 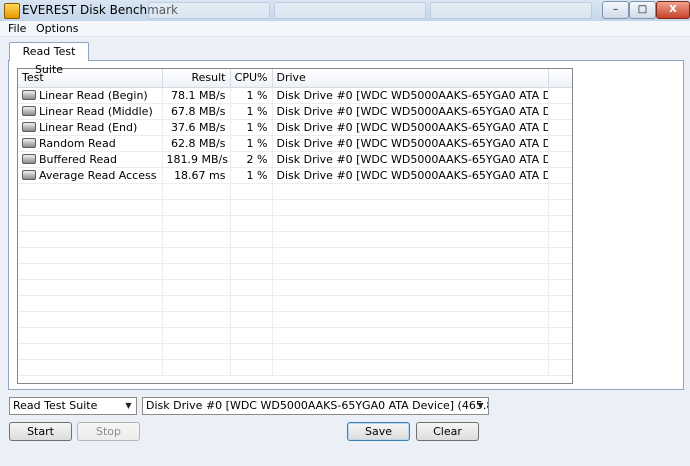 I want to click on suite-select: Read Test Suite ▼, so click(x=73, y=406).